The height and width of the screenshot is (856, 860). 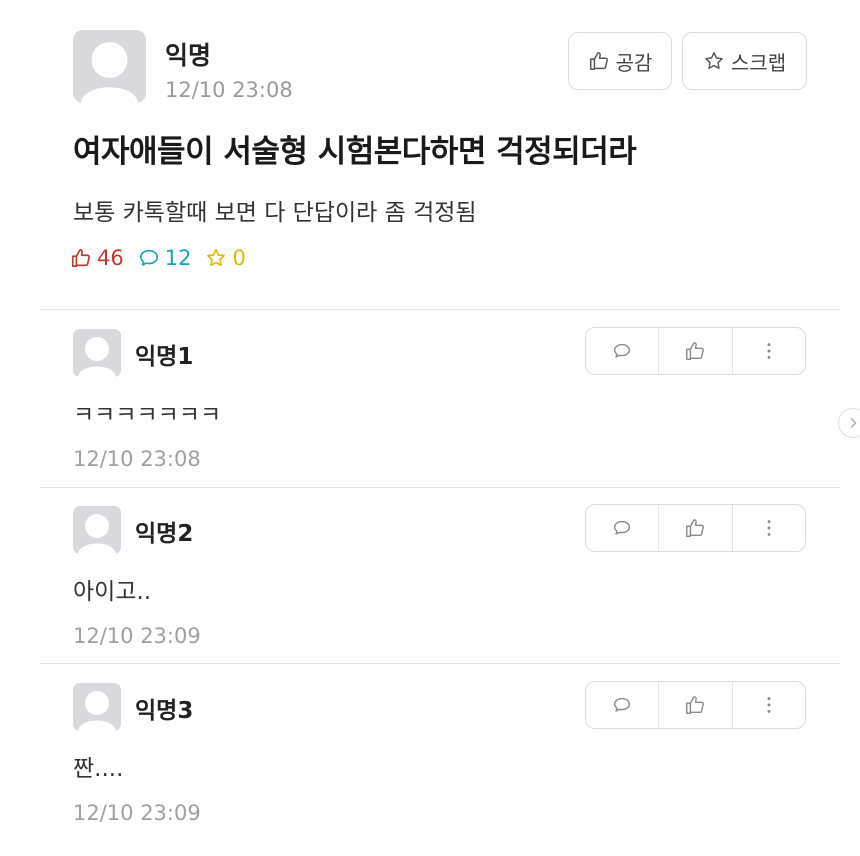 What do you see at coordinates (188, 55) in the screenshot?
I see `post-author: 익명` at bounding box center [188, 55].